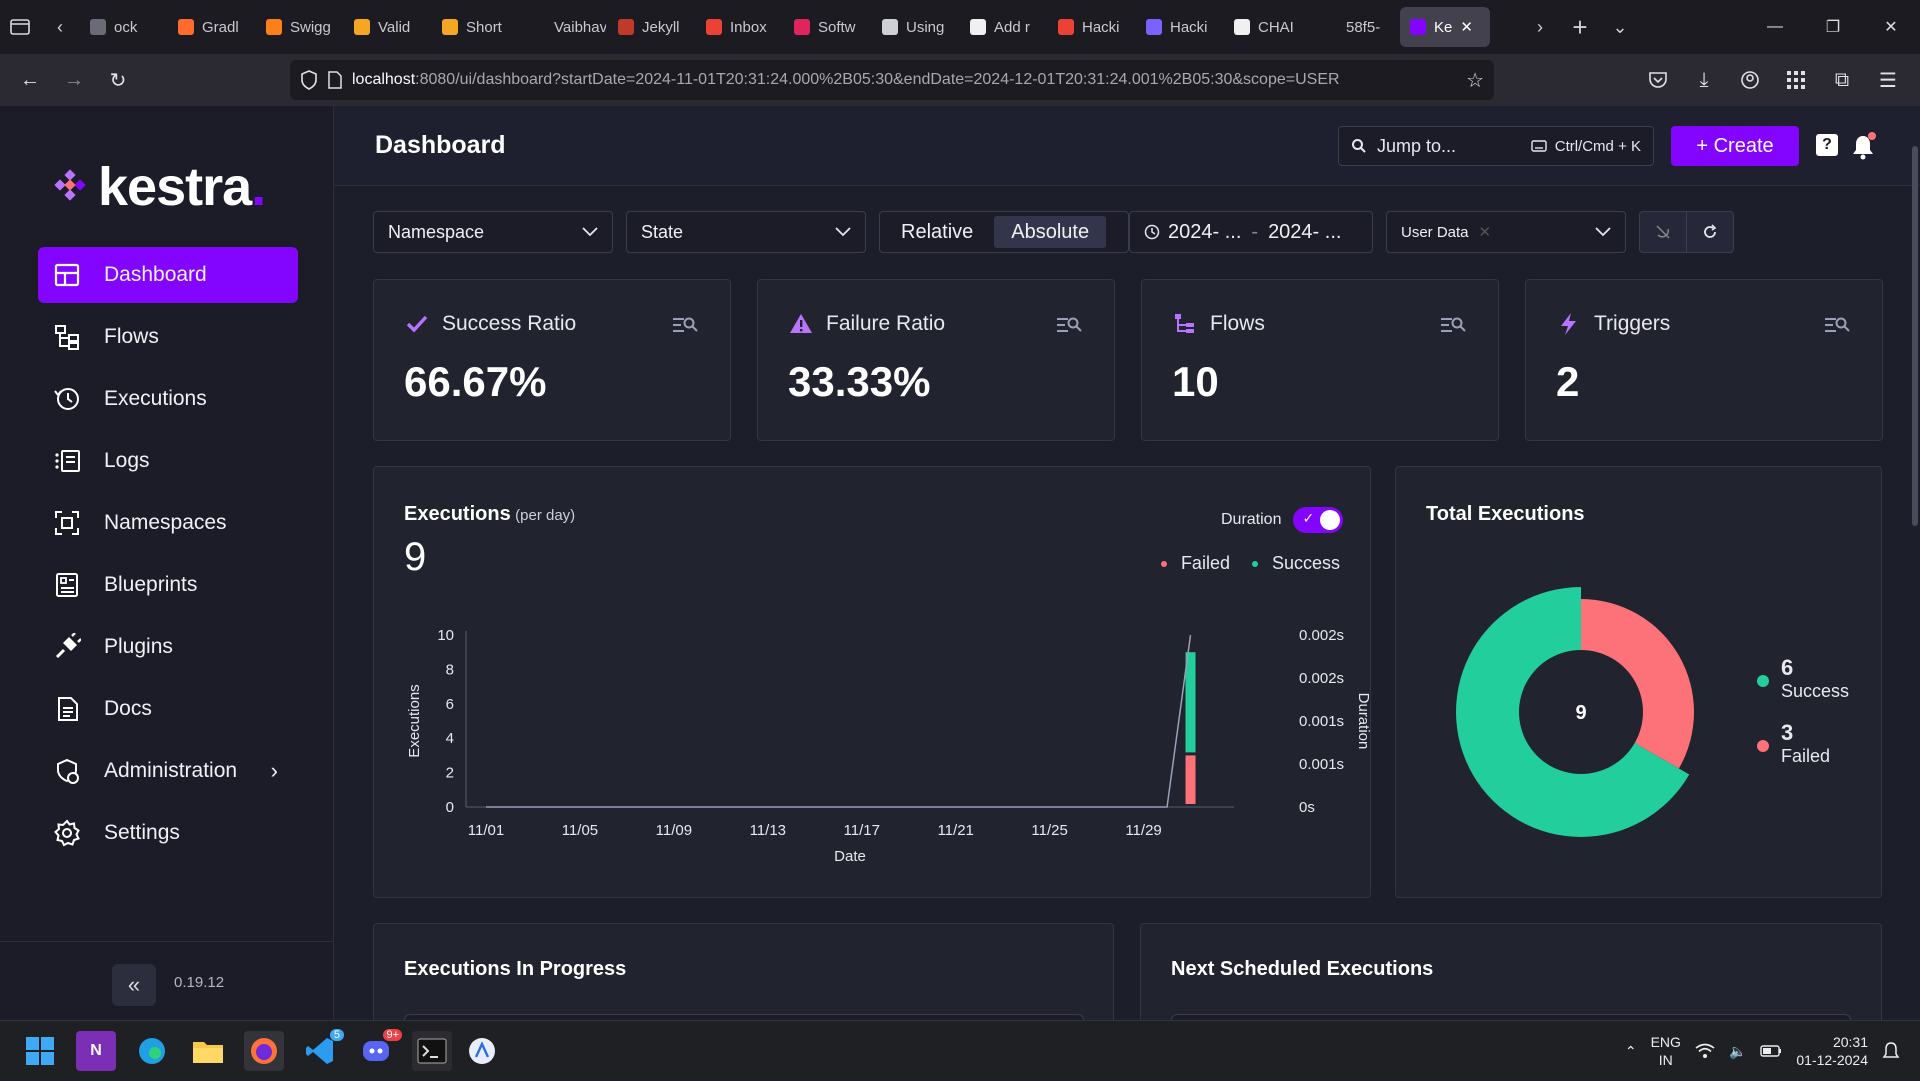  What do you see at coordinates (1631, 1051) in the screenshot?
I see `tray-expand-icon: ⌃` at bounding box center [1631, 1051].